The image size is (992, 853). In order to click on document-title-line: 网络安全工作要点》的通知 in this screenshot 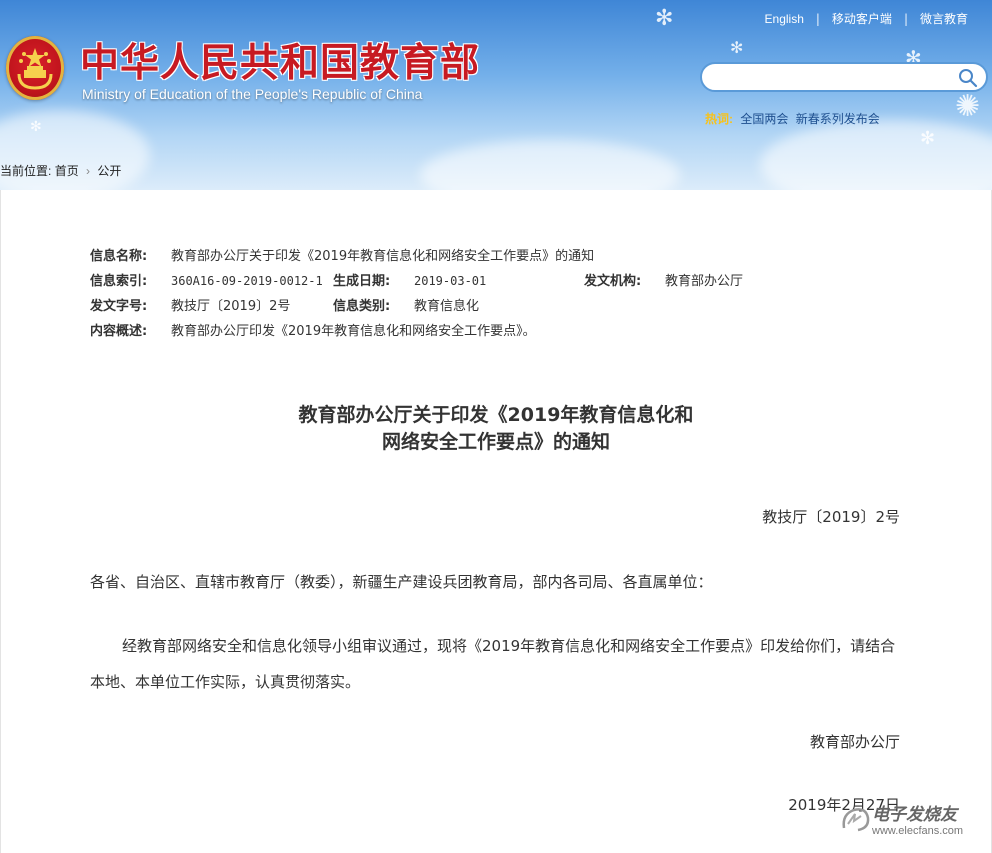, I will do `click(495, 442)`.